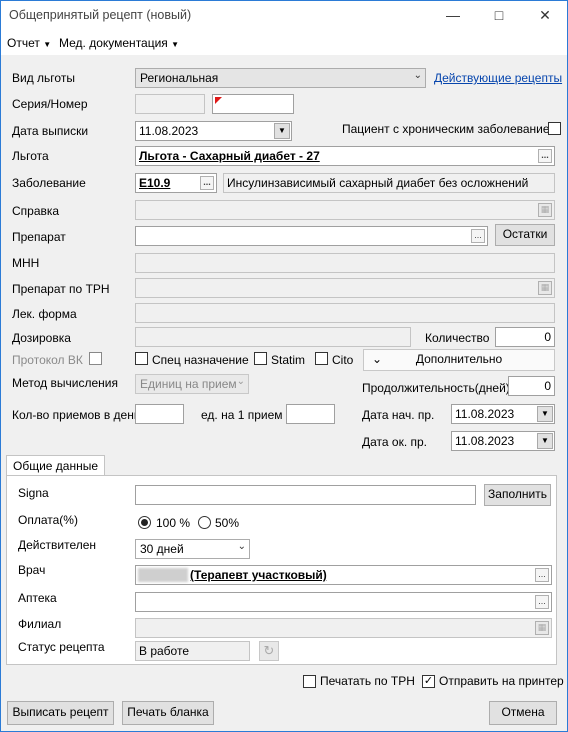 This screenshot has height=732, width=568. Describe the element at coordinates (345, 288) in the screenshot. I see `trn-drug-field: ▦` at that location.